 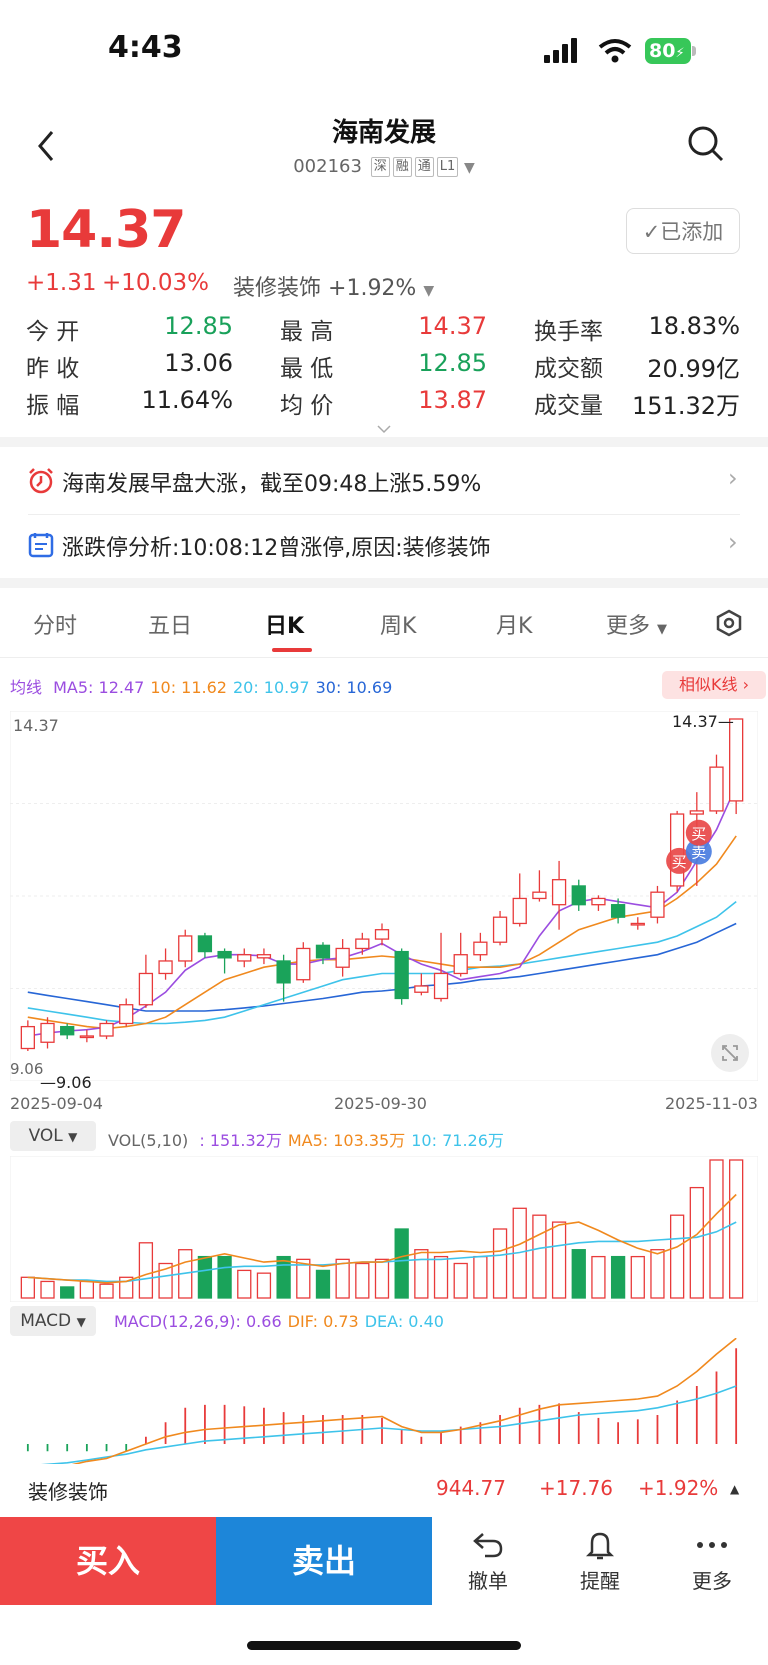 I want to click on date-mid: 2025-09-30, so click(x=380, y=1103).